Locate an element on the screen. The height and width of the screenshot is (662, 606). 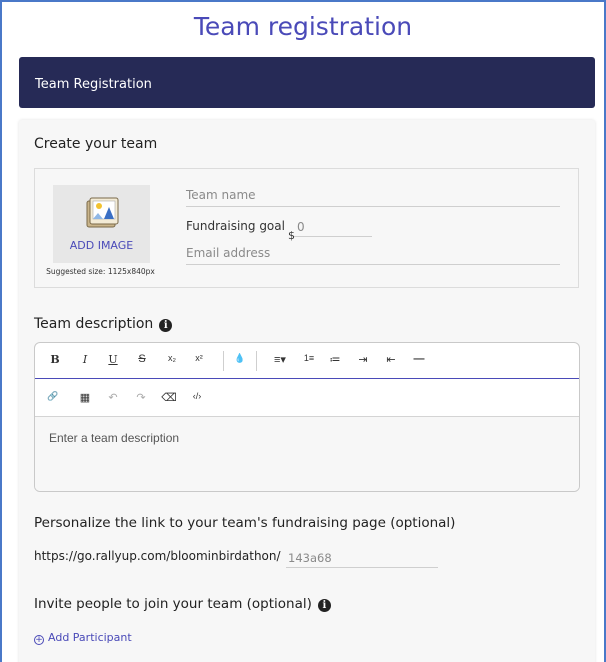
ordered-list-button: 1≡ is located at coordinates (309, 358).